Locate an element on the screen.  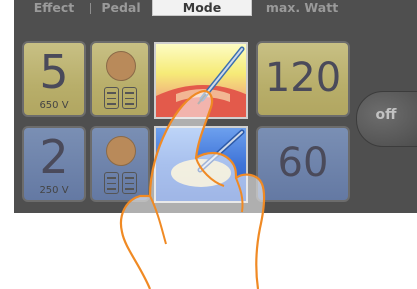
watt-tile-row1: 120 is located at coordinates (303, 79).